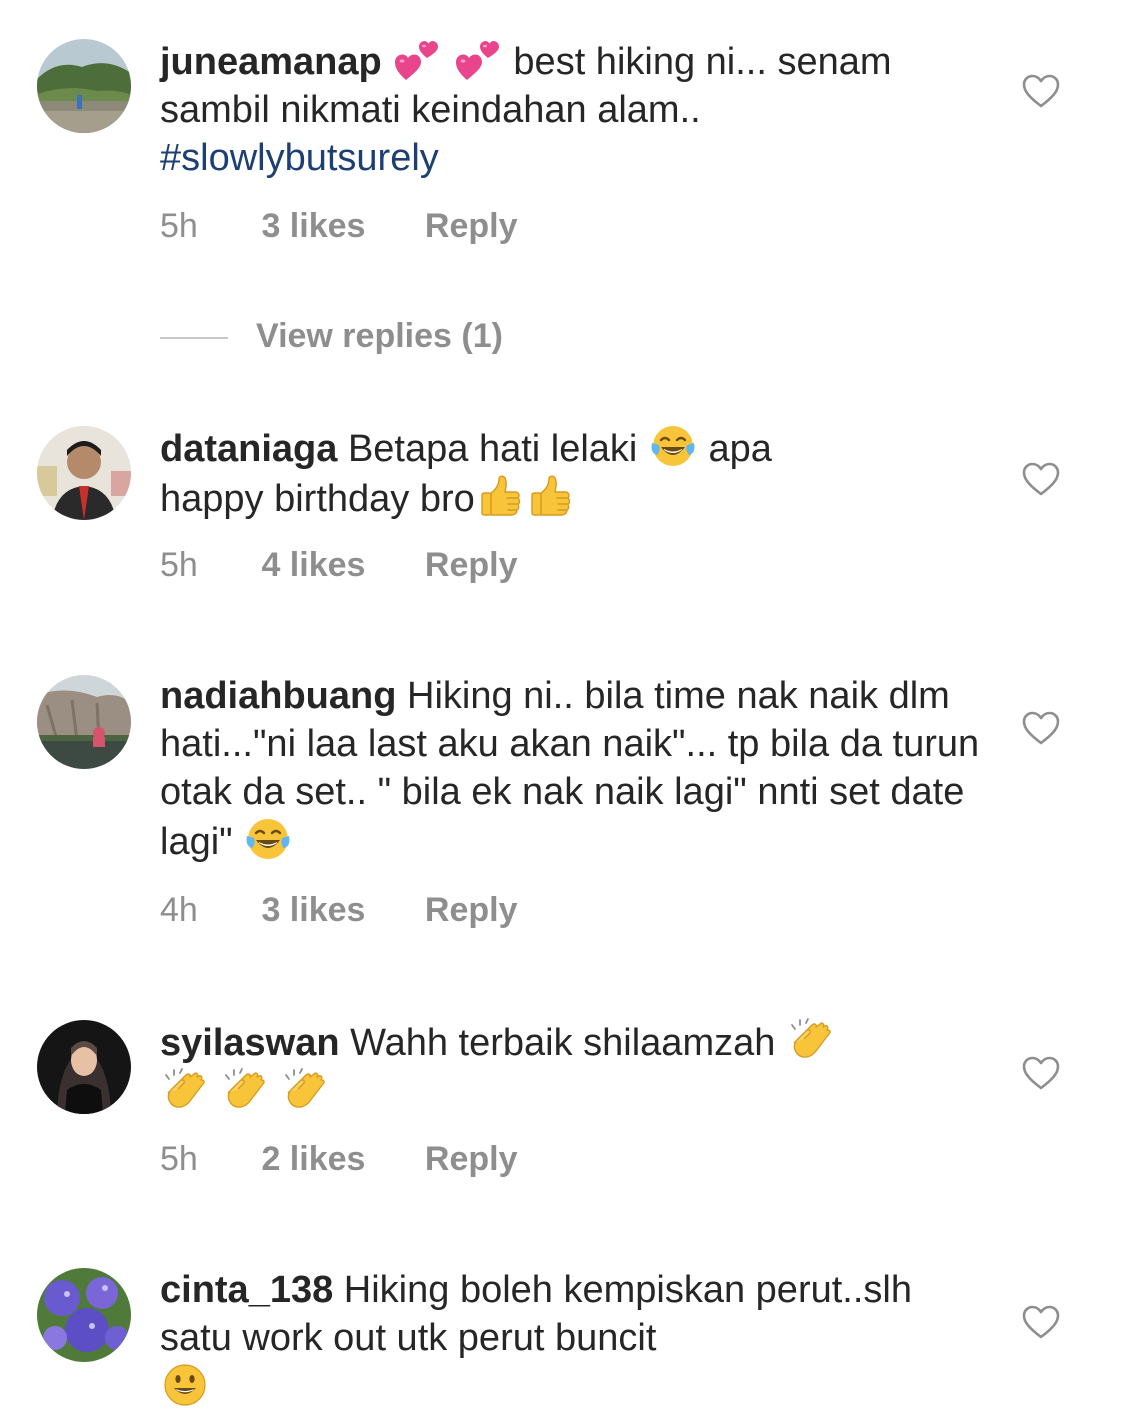 This screenshot has width=1125, height=1428. What do you see at coordinates (185, 1385) in the screenshot?
I see `smiling-face-icon` at bounding box center [185, 1385].